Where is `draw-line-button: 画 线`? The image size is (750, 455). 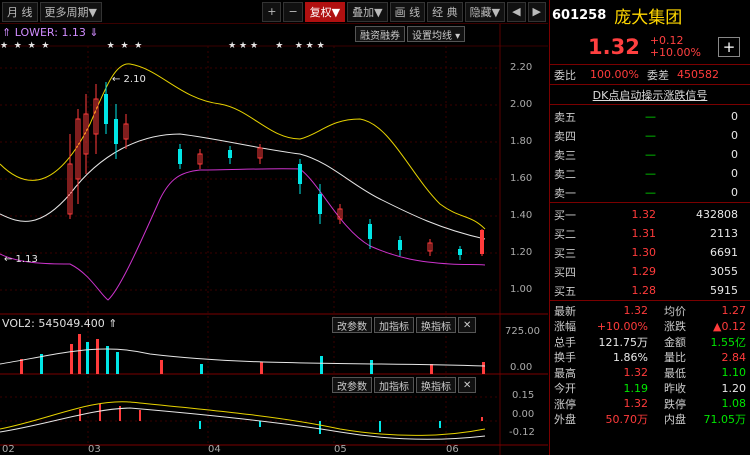 draw-line-button: 画 线 is located at coordinates (407, 11).